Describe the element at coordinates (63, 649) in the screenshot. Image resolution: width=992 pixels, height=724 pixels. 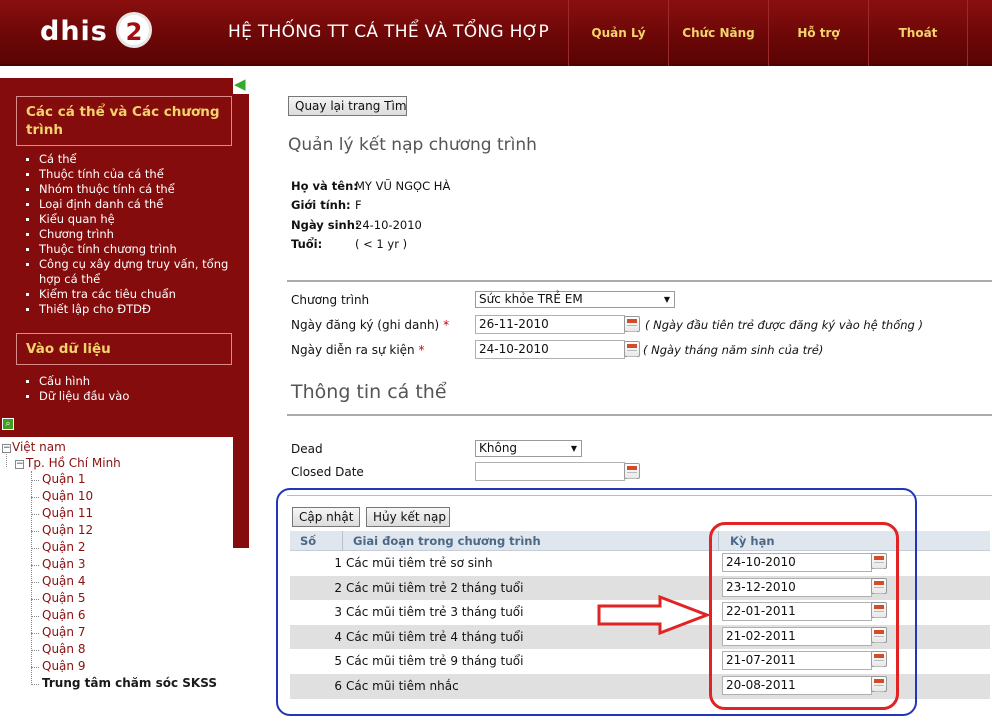
I see `tree-node-district: Quận 8` at that location.